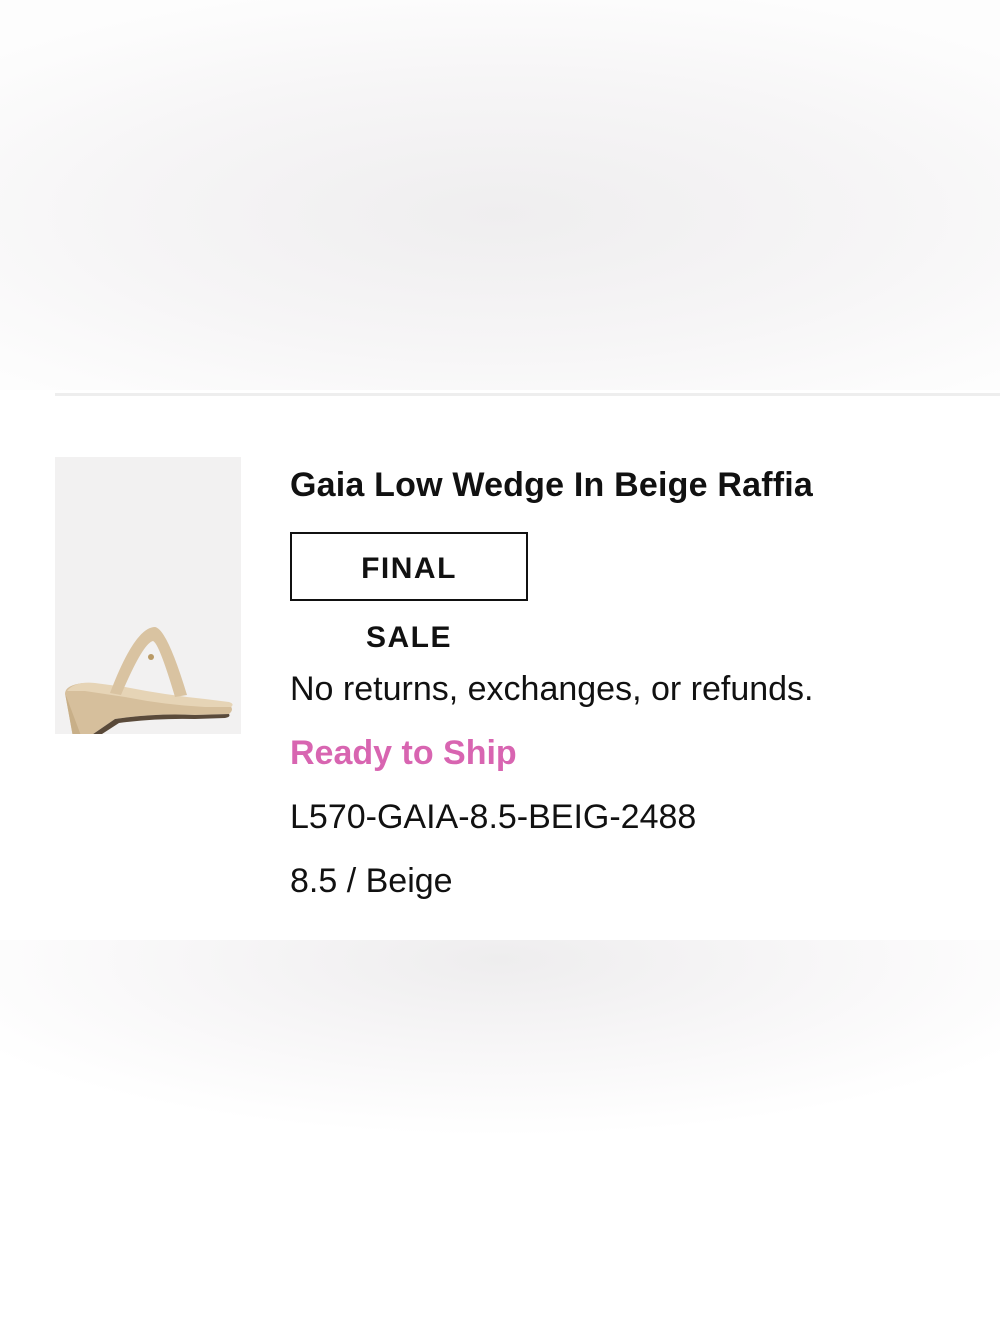 The image size is (1000, 1333). I want to click on product-thumbnail, so click(148, 595).